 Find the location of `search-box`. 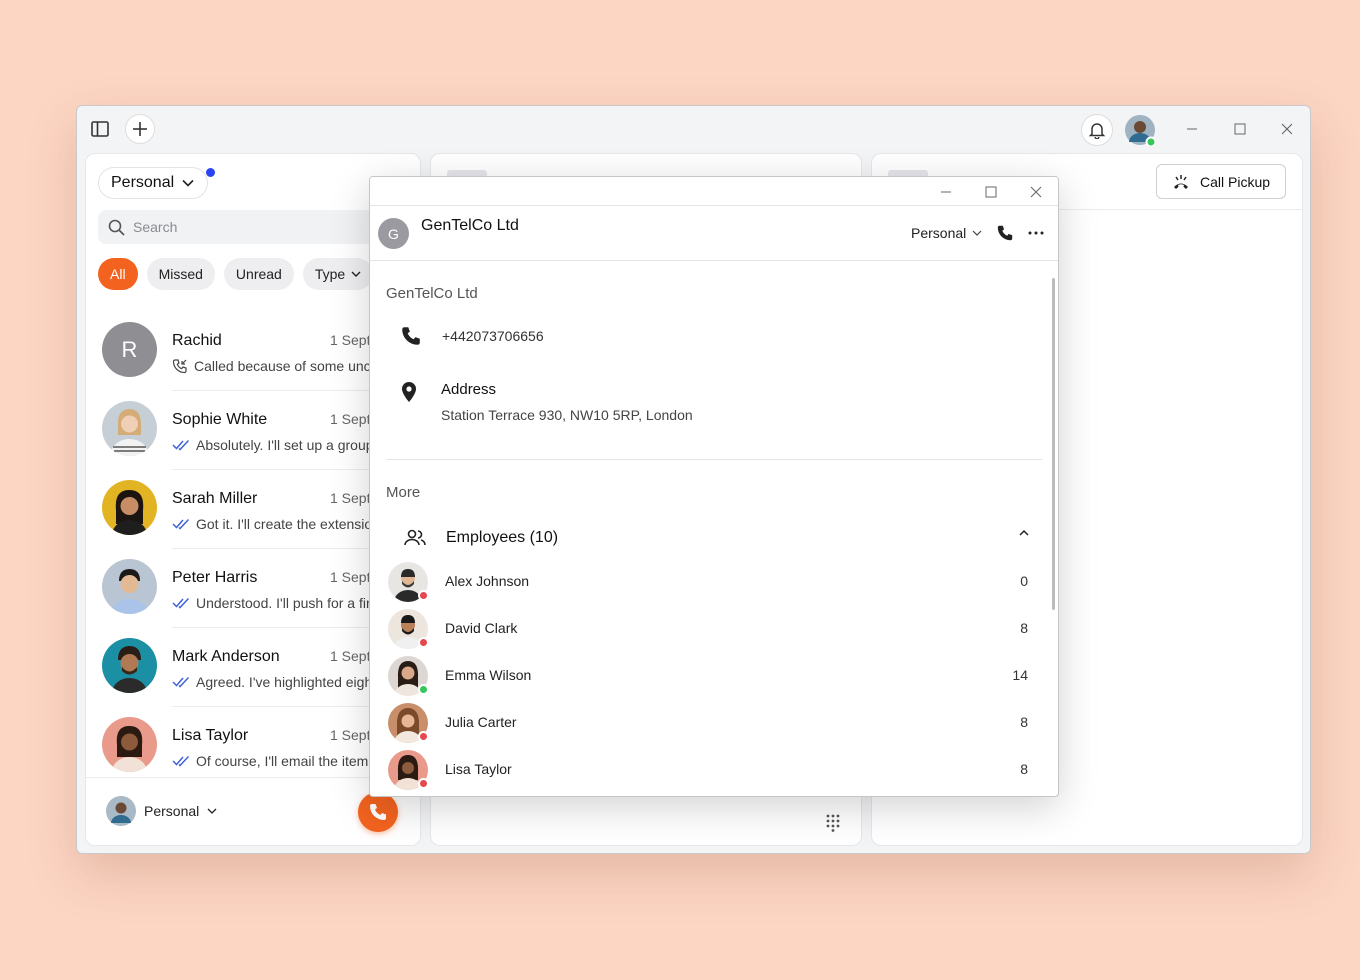

search-box is located at coordinates (243, 227).